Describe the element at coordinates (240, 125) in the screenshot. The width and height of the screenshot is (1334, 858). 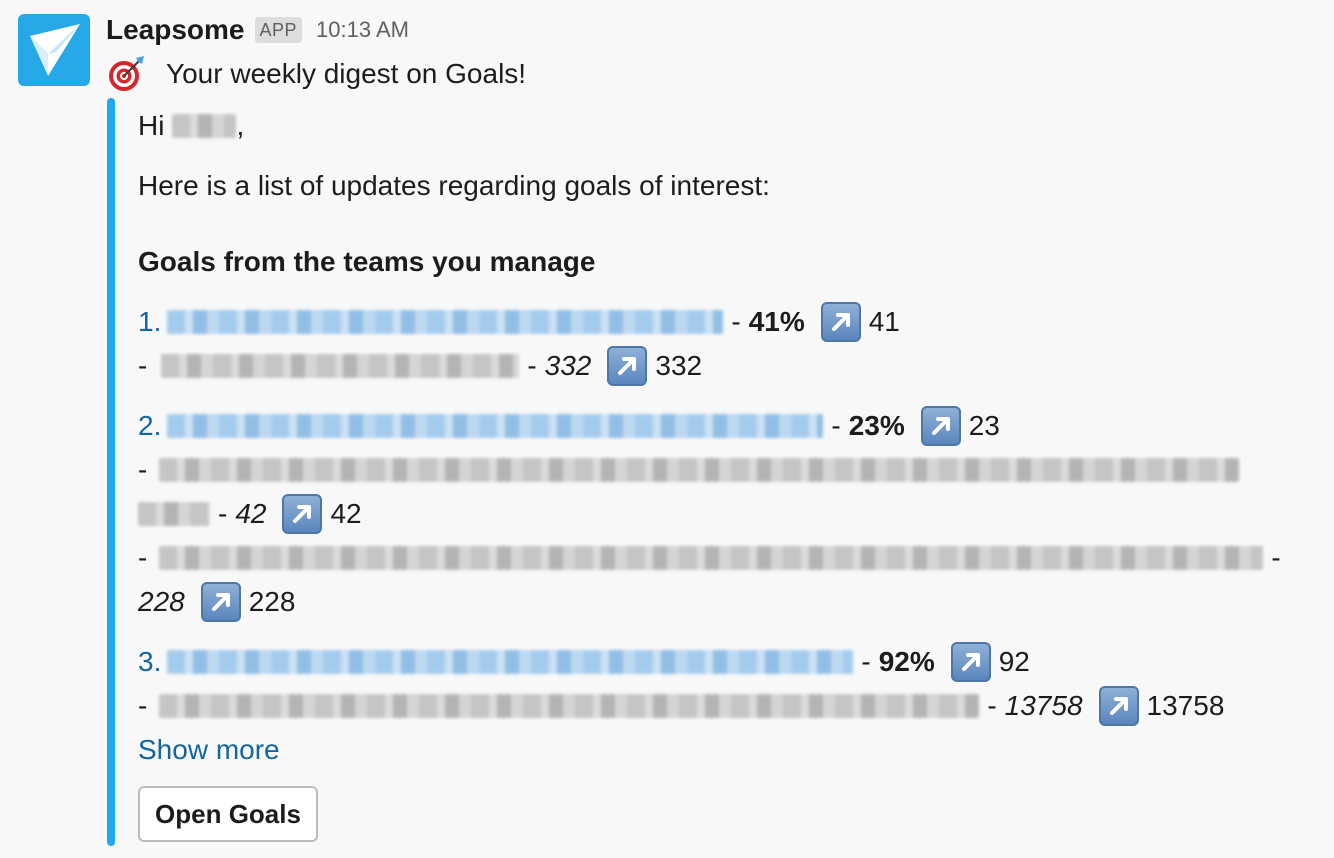
I see `greeting-suffix: ,` at that location.